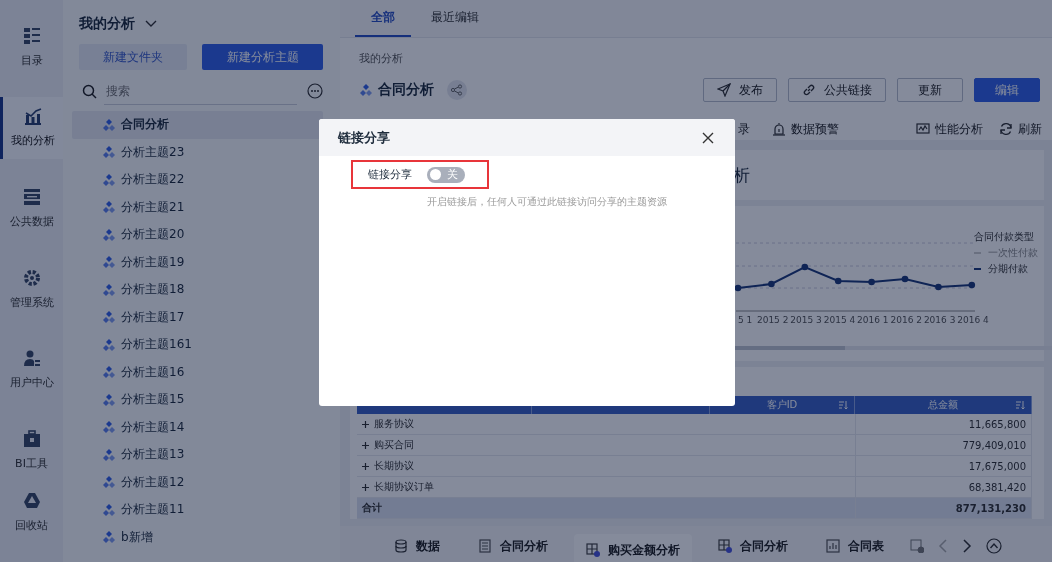 The height and width of the screenshot is (562, 1052). What do you see at coordinates (107, 24) in the screenshot?
I see `panel-title: 我的分析` at bounding box center [107, 24].